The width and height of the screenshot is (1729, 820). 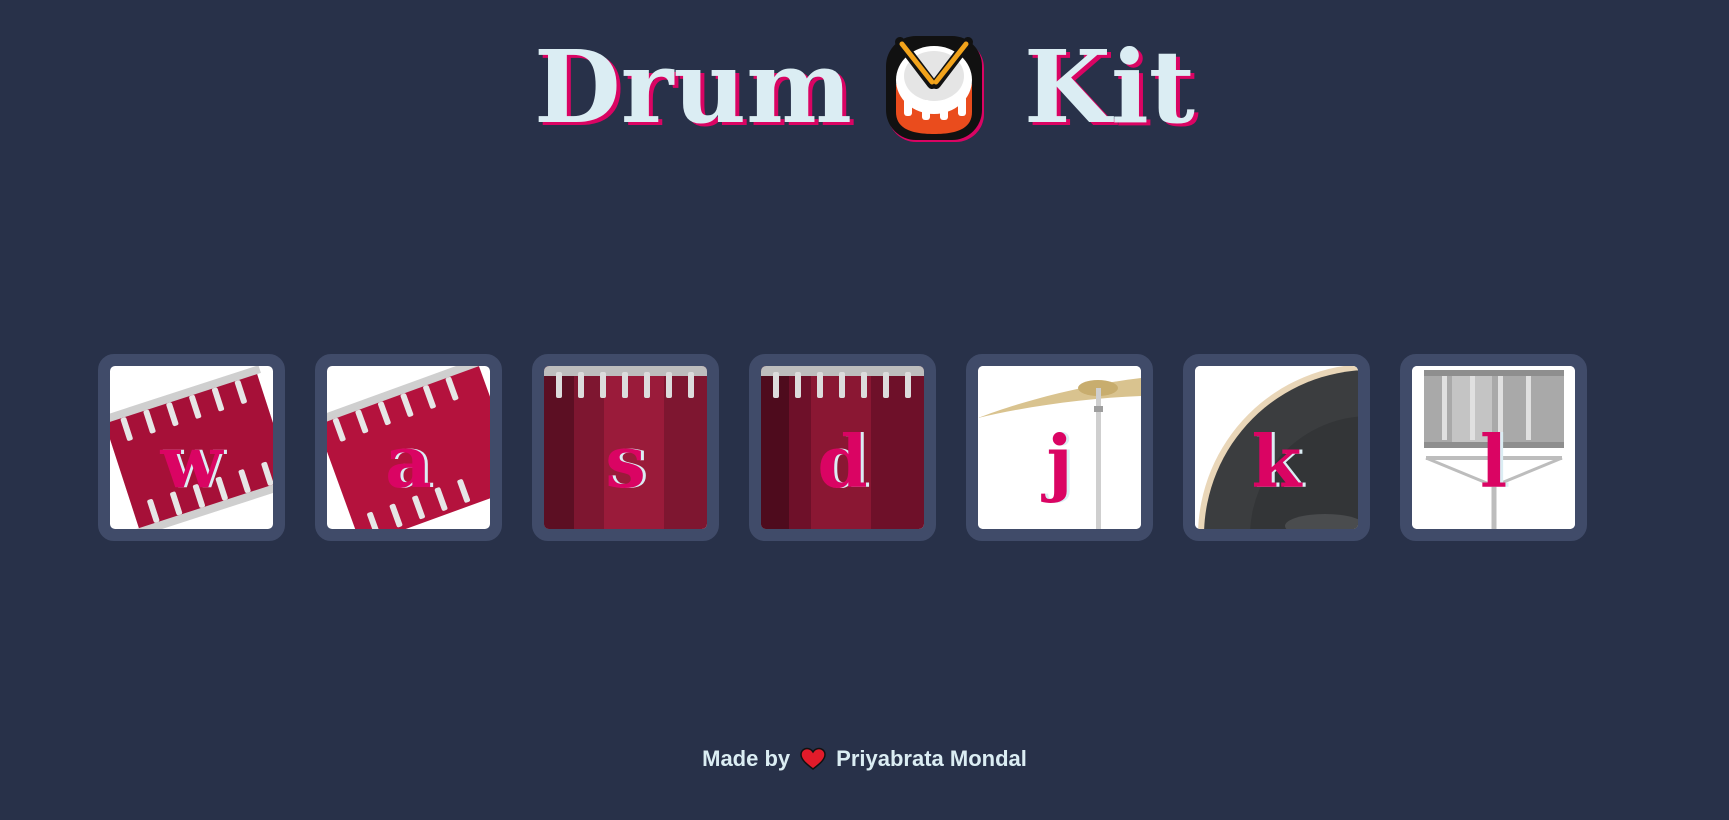 I want to click on drum-key-label: j, so click(x=1059, y=461).